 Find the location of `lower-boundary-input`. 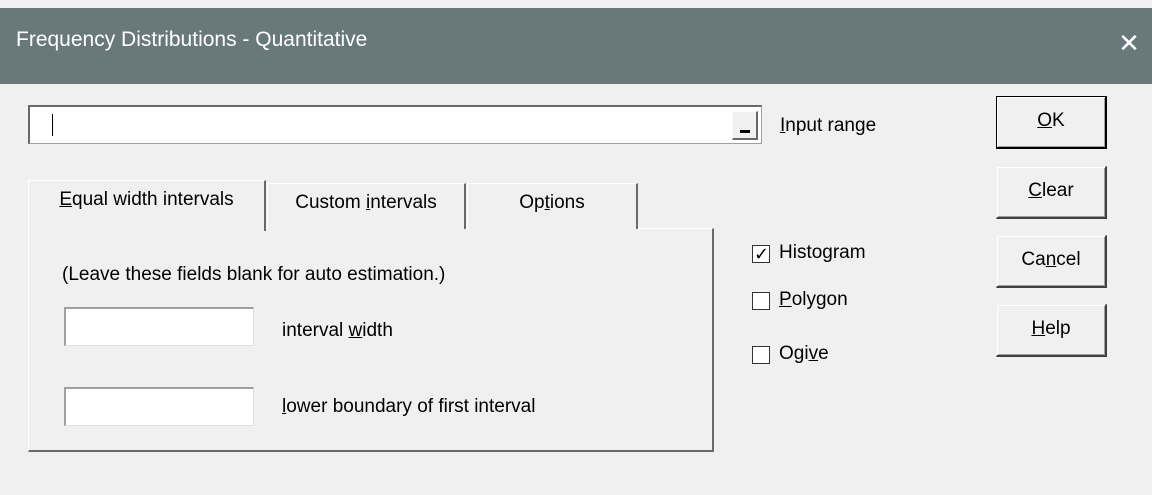

lower-boundary-input is located at coordinates (159, 406).